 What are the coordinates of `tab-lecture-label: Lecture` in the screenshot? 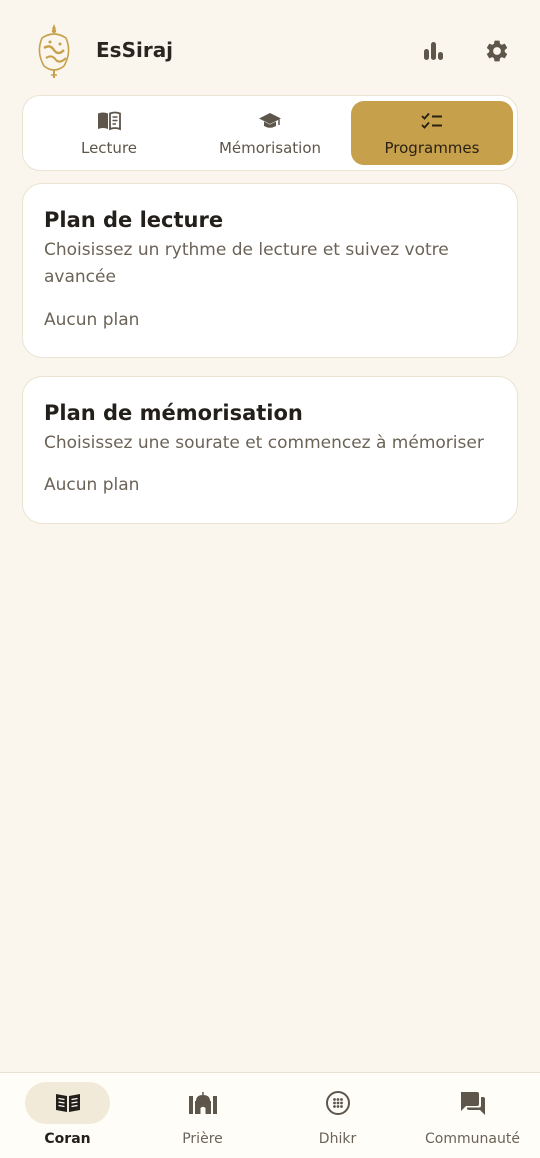 It's located at (109, 148).